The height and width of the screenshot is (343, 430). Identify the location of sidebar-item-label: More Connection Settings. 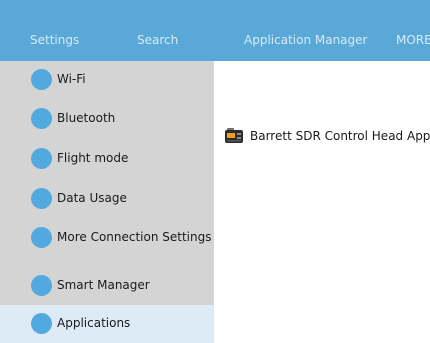
(134, 237).